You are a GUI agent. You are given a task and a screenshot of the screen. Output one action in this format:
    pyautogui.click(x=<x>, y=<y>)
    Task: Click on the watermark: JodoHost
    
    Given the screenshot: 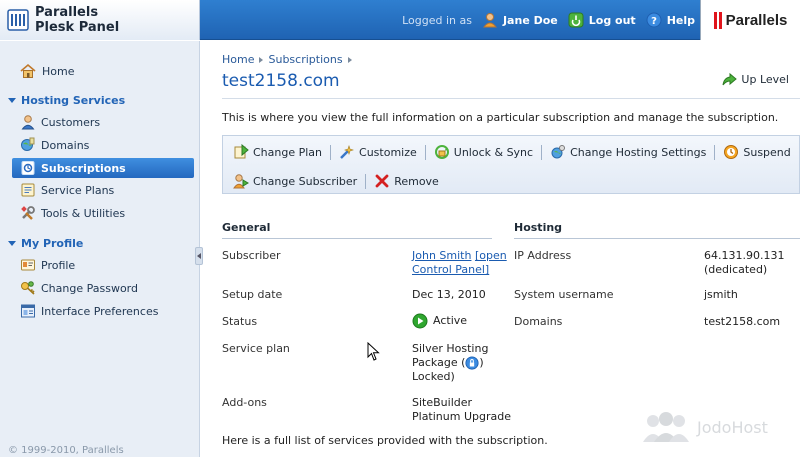 What is the action you would take?
    pyautogui.click(x=704, y=427)
    